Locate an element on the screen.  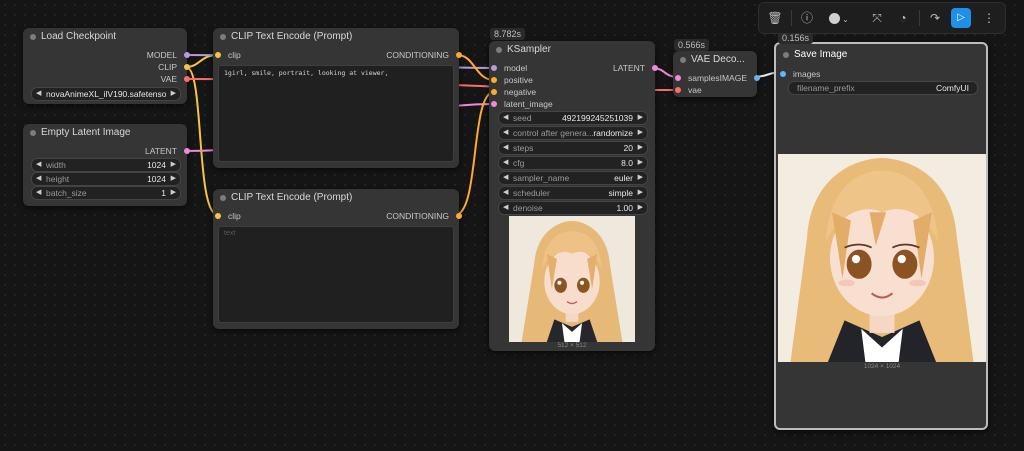
slot-label: vae is located at coordinates (695, 90).